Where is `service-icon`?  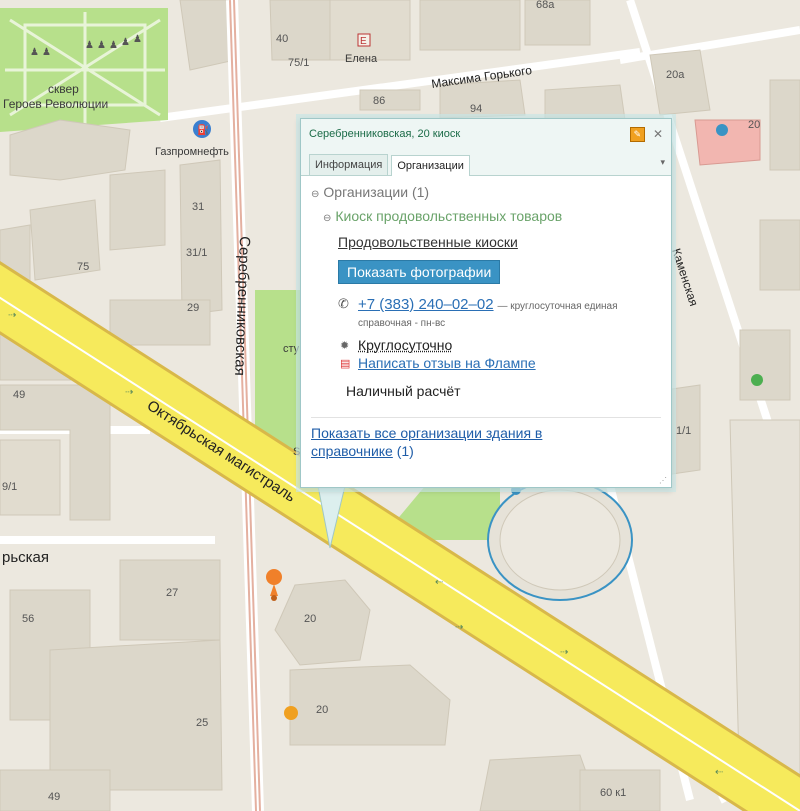 service-icon is located at coordinates (757, 380).